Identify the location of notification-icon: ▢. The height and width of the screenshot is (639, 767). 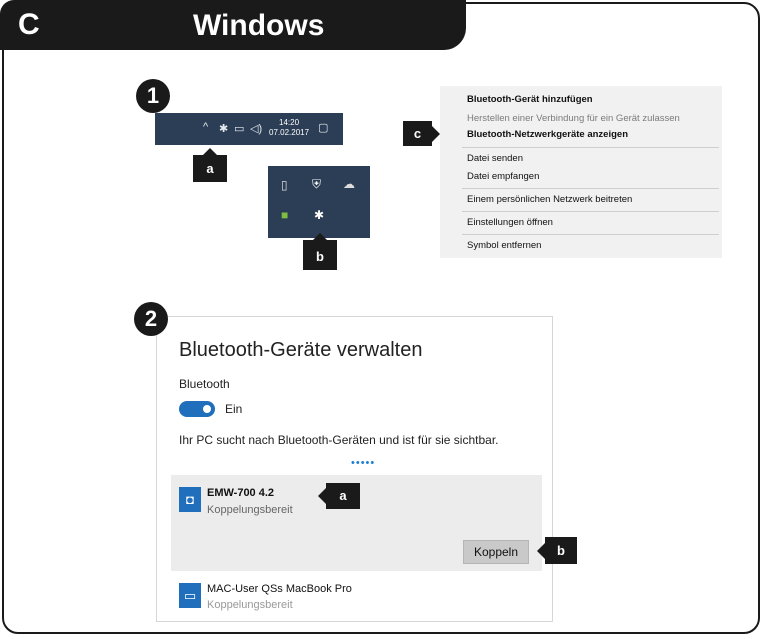
(323, 127).